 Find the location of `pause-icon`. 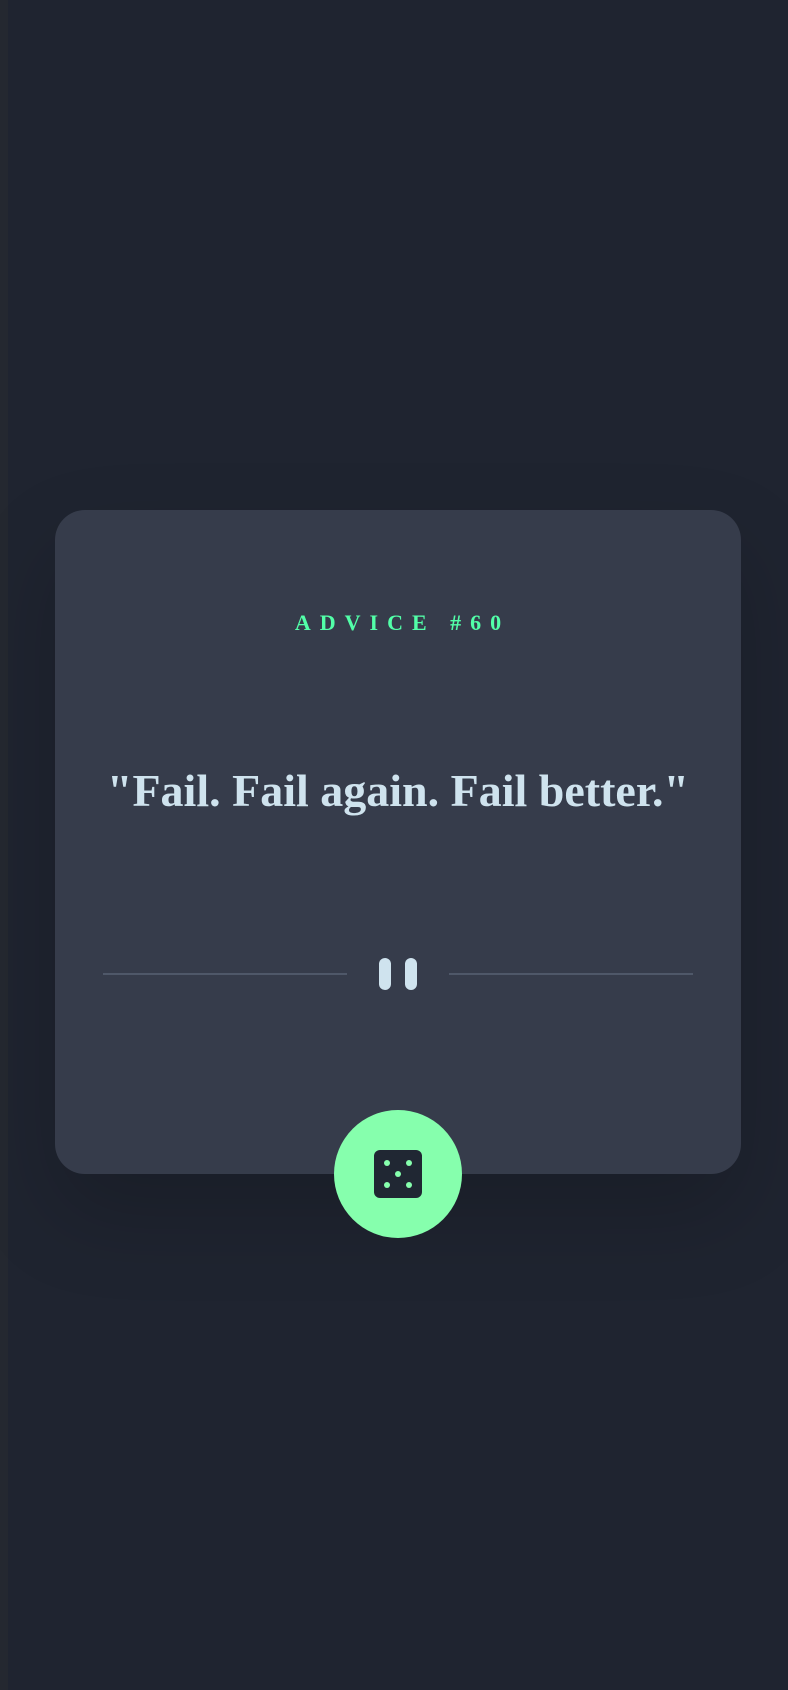

pause-icon is located at coordinates (398, 974).